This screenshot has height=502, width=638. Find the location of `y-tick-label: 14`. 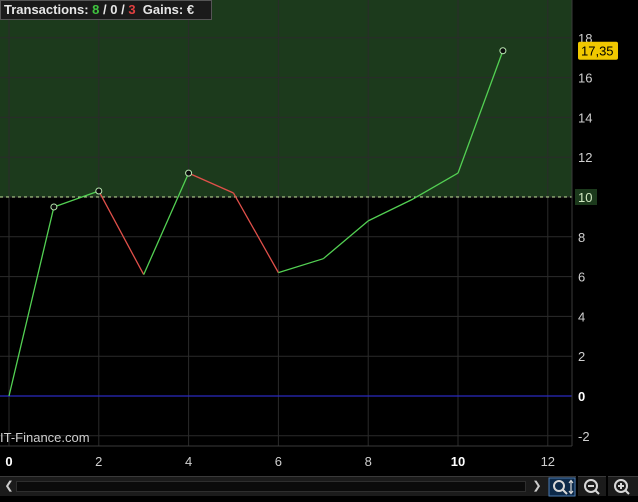

y-tick-label: 14 is located at coordinates (585, 117).